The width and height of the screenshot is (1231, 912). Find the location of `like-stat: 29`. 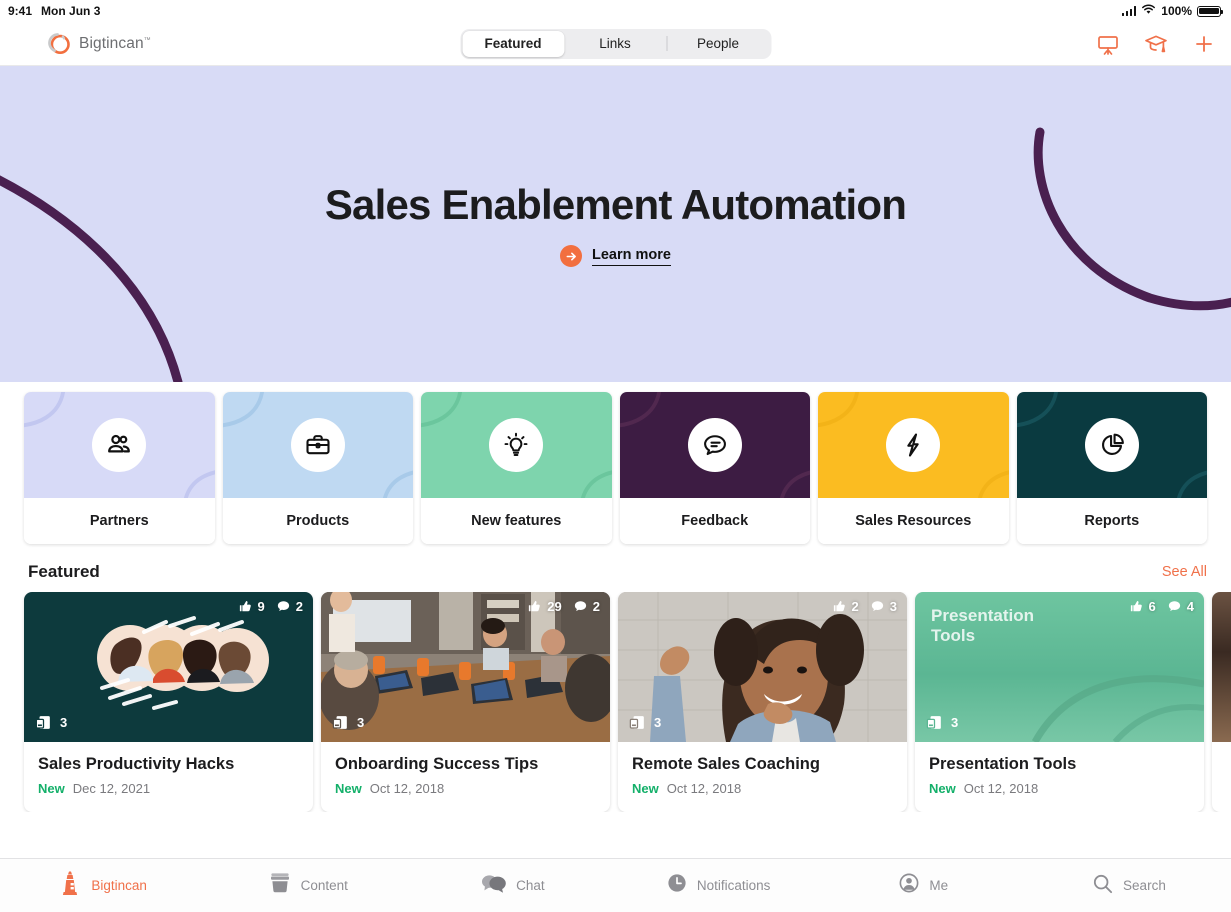

like-stat: 29 is located at coordinates (544, 606).